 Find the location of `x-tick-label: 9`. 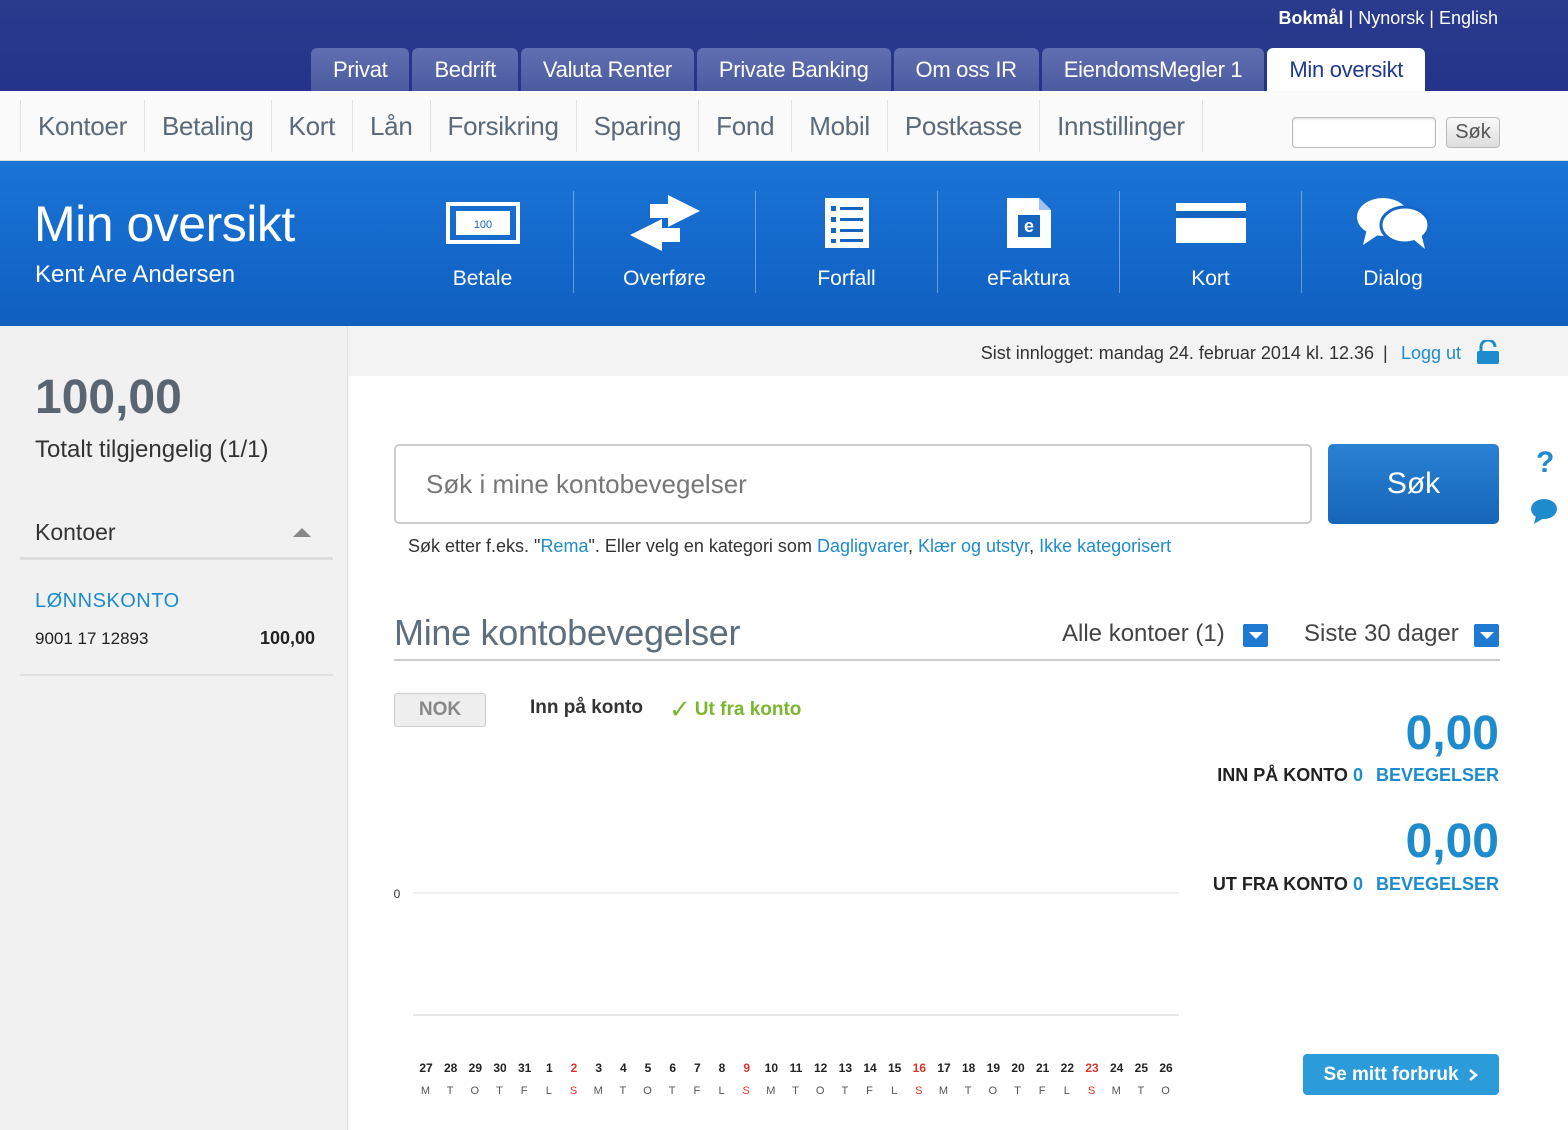

x-tick-label: 9 is located at coordinates (746, 1068).